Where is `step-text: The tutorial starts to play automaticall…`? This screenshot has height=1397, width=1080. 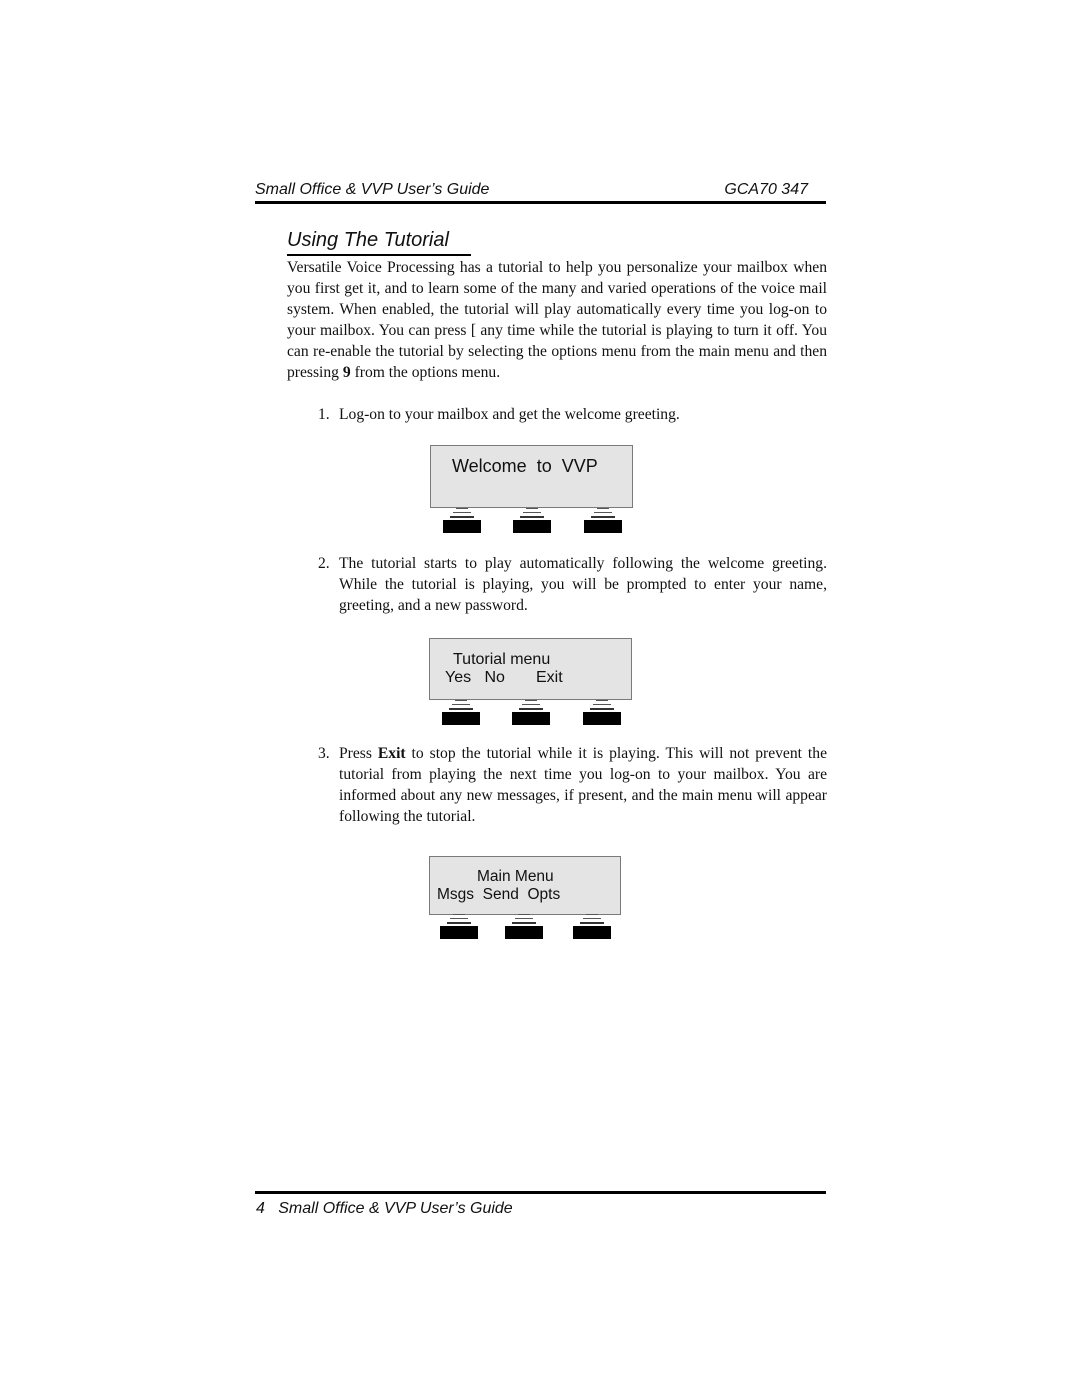 step-text: The tutorial starts to play automaticall… is located at coordinates (583, 584).